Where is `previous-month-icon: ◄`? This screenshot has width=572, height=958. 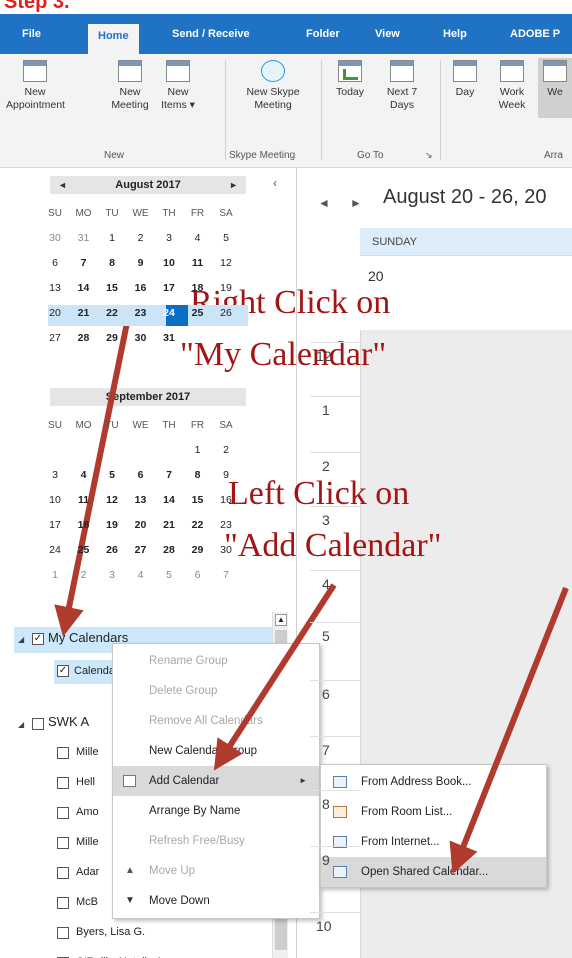
previous-month-icon: ◄ is located at coordinates (62, 185).